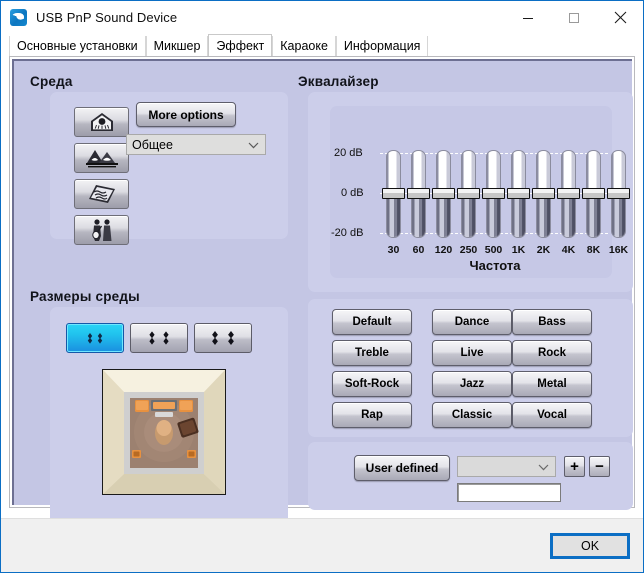 This screenshot has height=573, width=644. I want to click on preset-label: Bass, so click(552, 322).